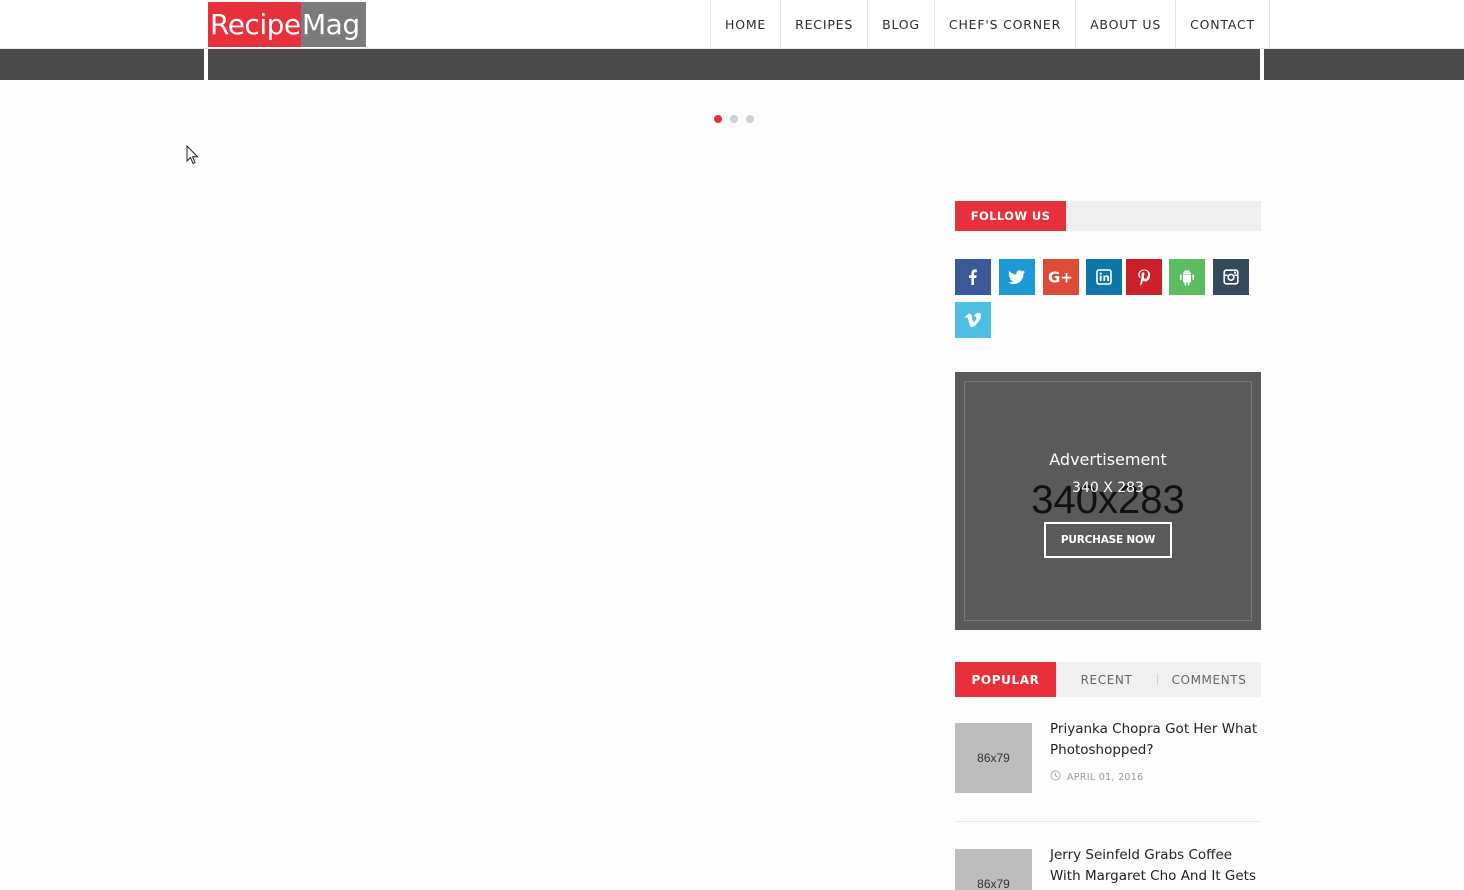 This screenshot has height=890, width=1464. I want to click on linkedin-icon, so click(1104, 277).